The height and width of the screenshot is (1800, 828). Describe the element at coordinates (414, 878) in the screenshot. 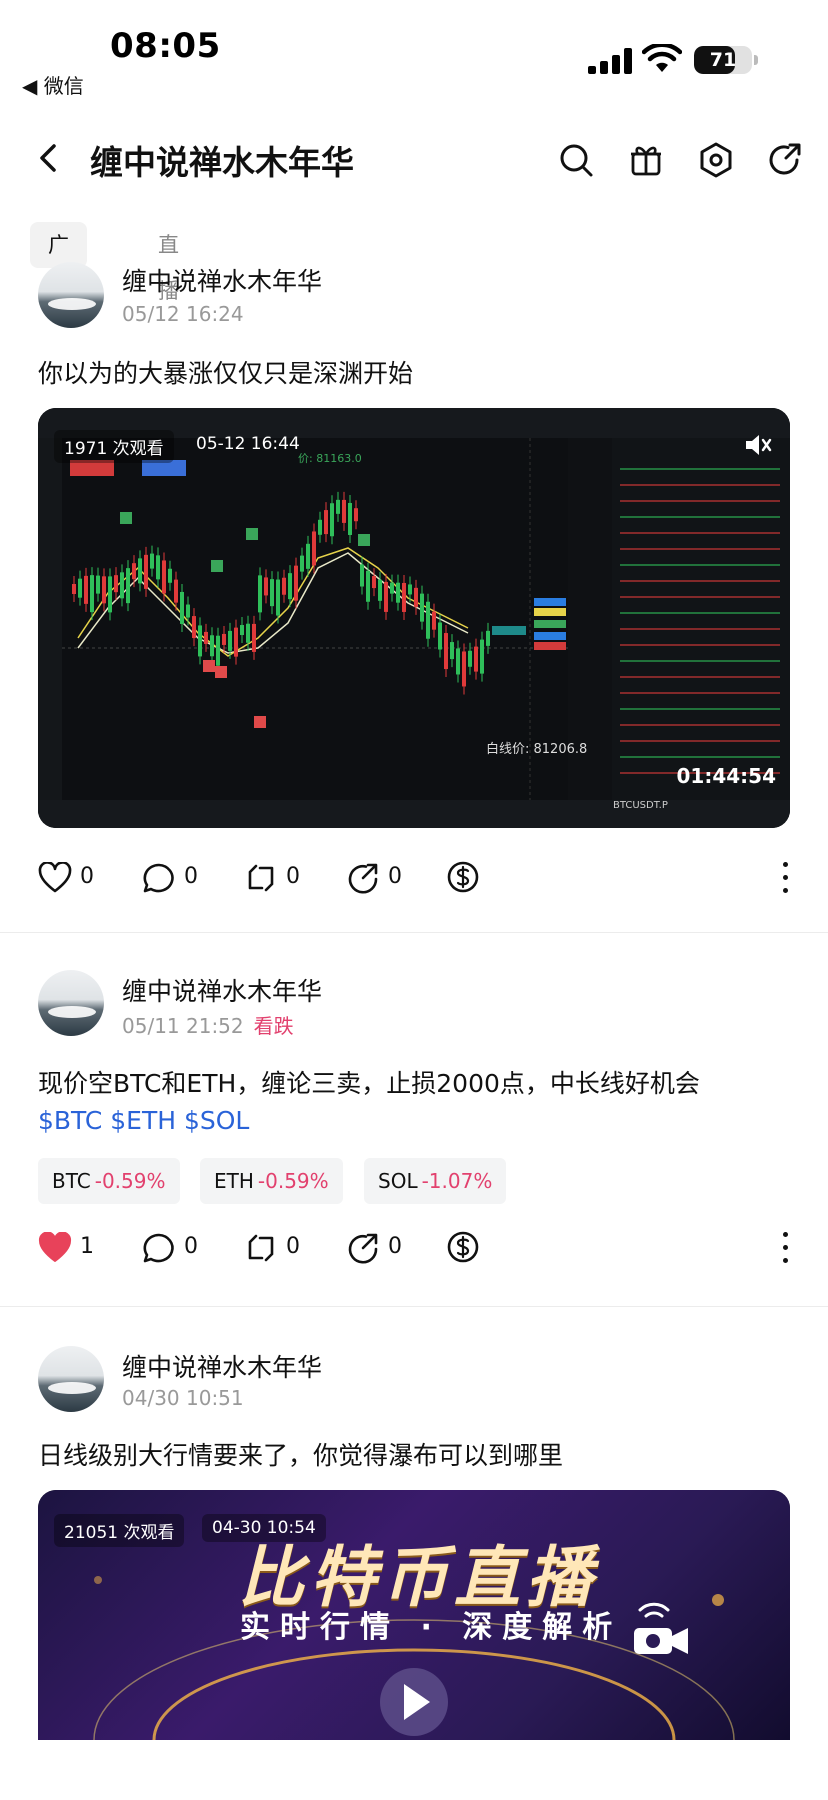

I see `post-actions: 0 0 0 0` at that location.